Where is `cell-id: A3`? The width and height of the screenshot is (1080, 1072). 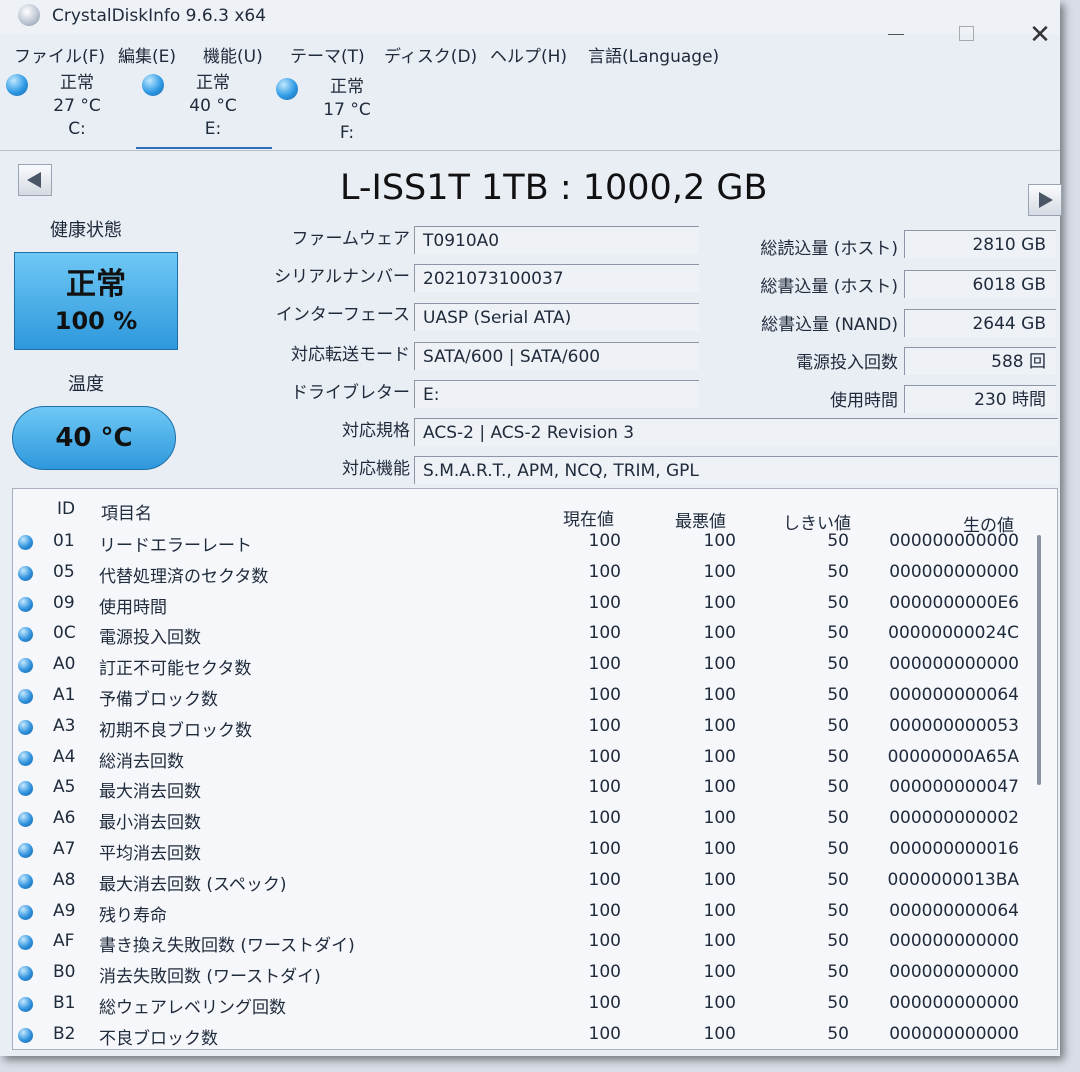 cell-id: A3 is located at coordinates (64, 725).